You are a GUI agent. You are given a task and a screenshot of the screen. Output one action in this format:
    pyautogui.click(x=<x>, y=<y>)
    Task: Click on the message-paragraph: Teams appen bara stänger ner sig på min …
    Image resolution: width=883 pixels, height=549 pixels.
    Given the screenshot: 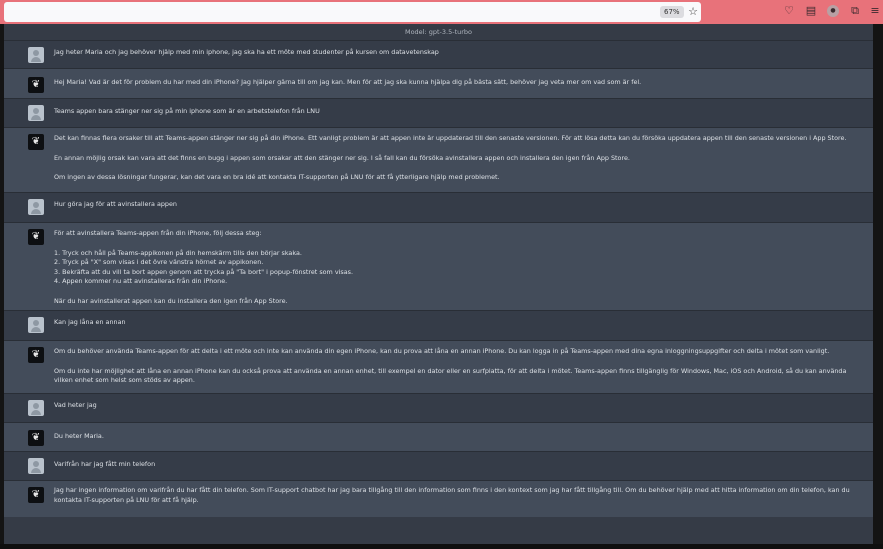 What is the action you would take?
    pyautogui.click(x=187, y=111)
    